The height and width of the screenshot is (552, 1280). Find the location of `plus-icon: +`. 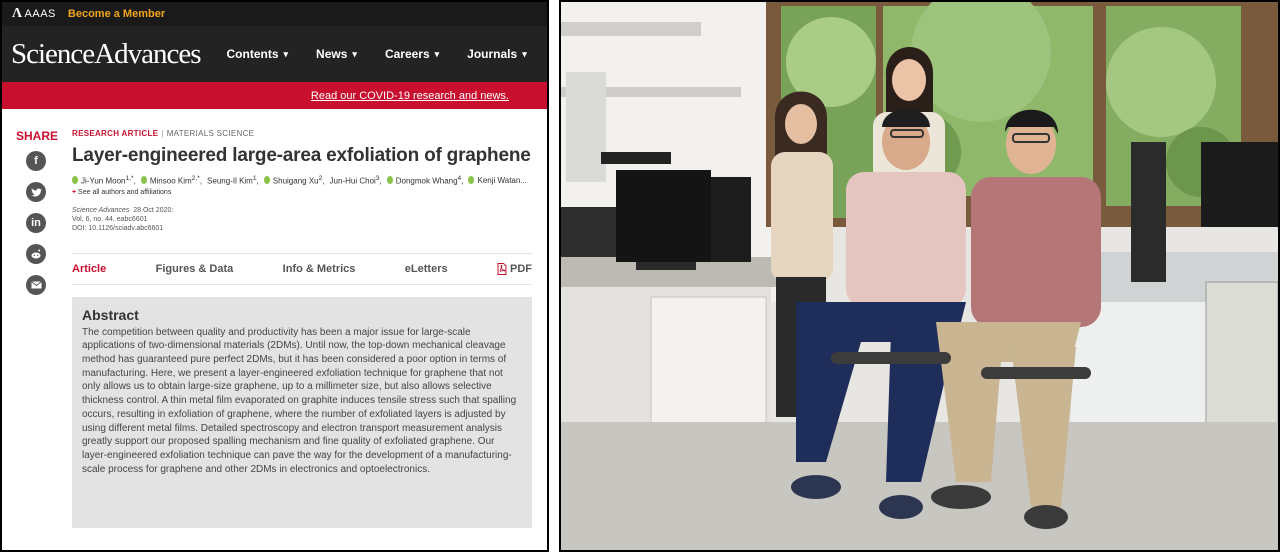

plus-icon: + is located at coordinates (74, 192).